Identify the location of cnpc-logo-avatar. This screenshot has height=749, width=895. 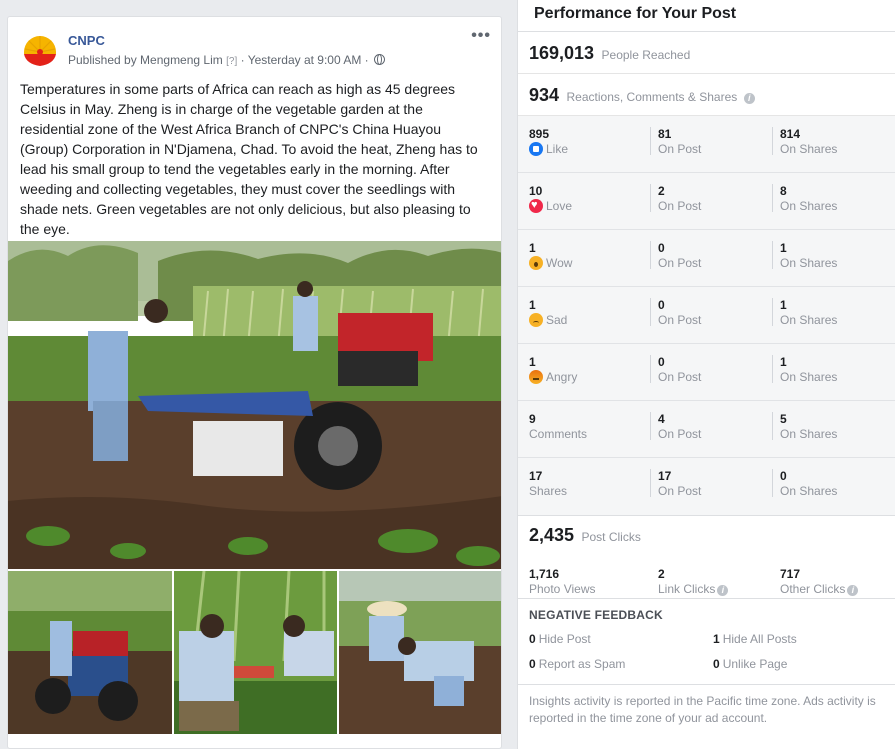
(40, 48).